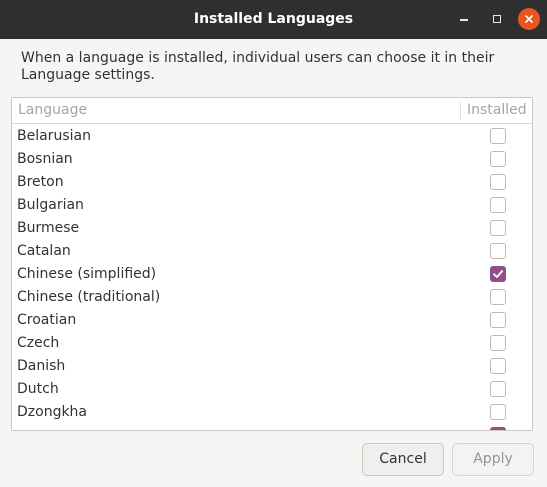 The height and width of the screenshot is (487, 547). I want to click on list-item: Czech, so click(272, 343).